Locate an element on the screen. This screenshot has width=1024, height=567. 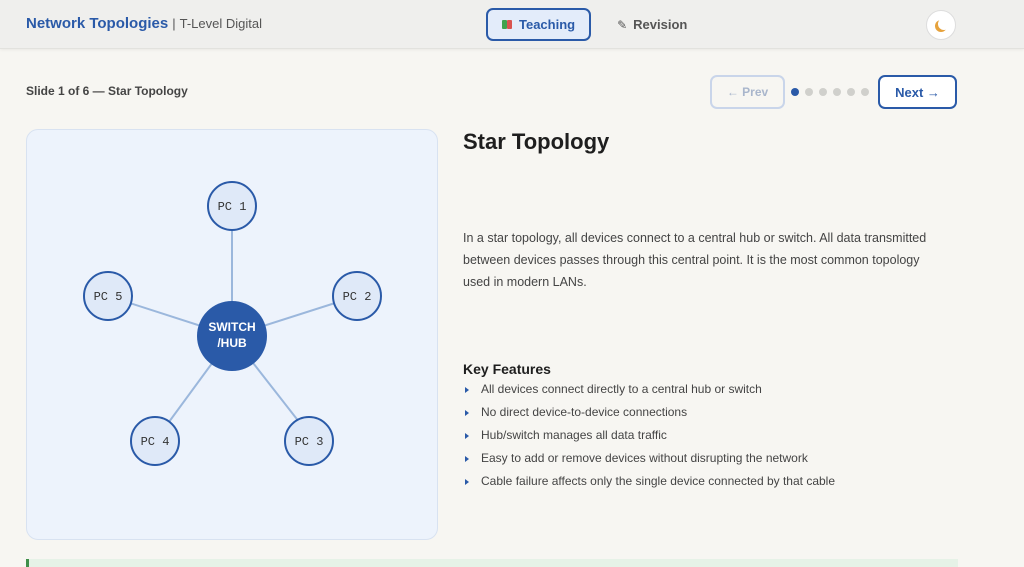
app-title: Network Topologies is located at coordinates (97, 23).